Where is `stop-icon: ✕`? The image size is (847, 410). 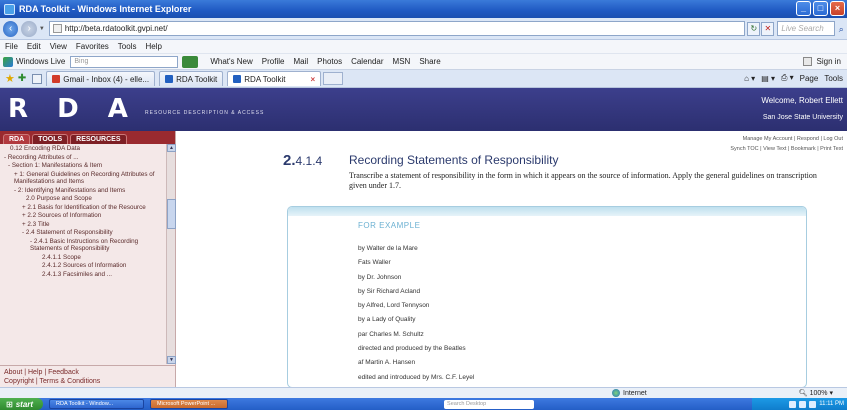 stop-icon: ✕ is located at coordinates (768, 28).